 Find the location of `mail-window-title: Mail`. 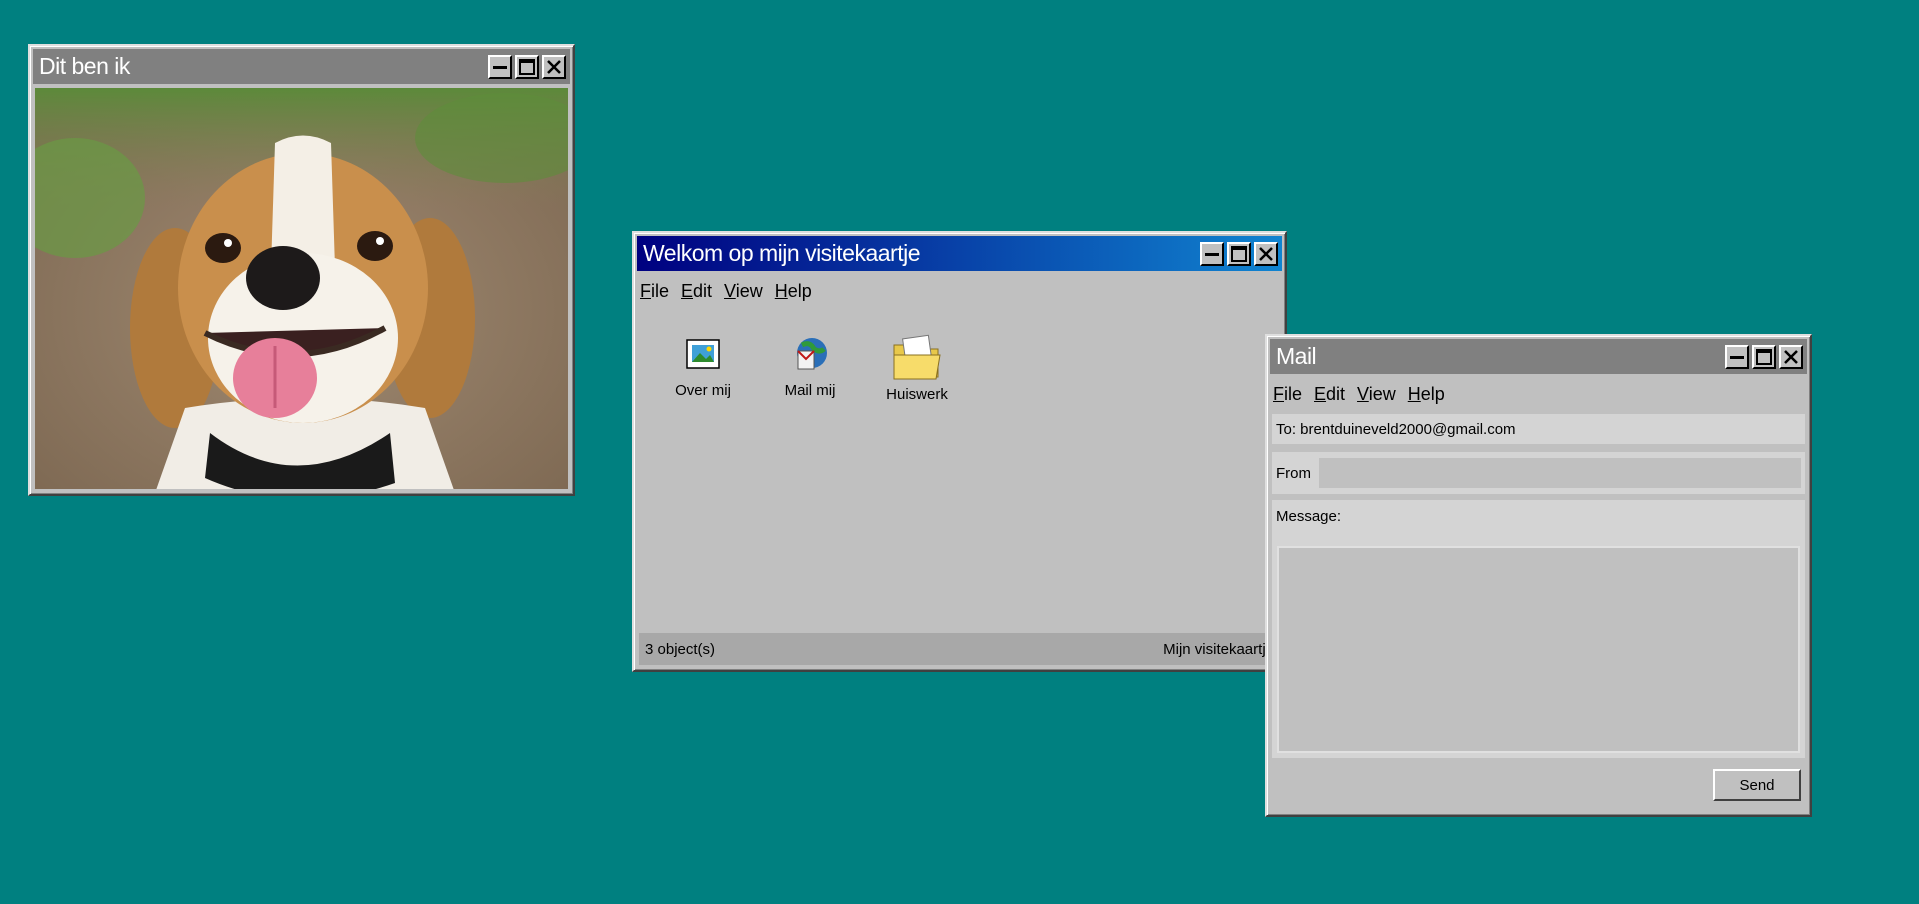

mail-window-title: Mail is located at coordinates (1296, 356).